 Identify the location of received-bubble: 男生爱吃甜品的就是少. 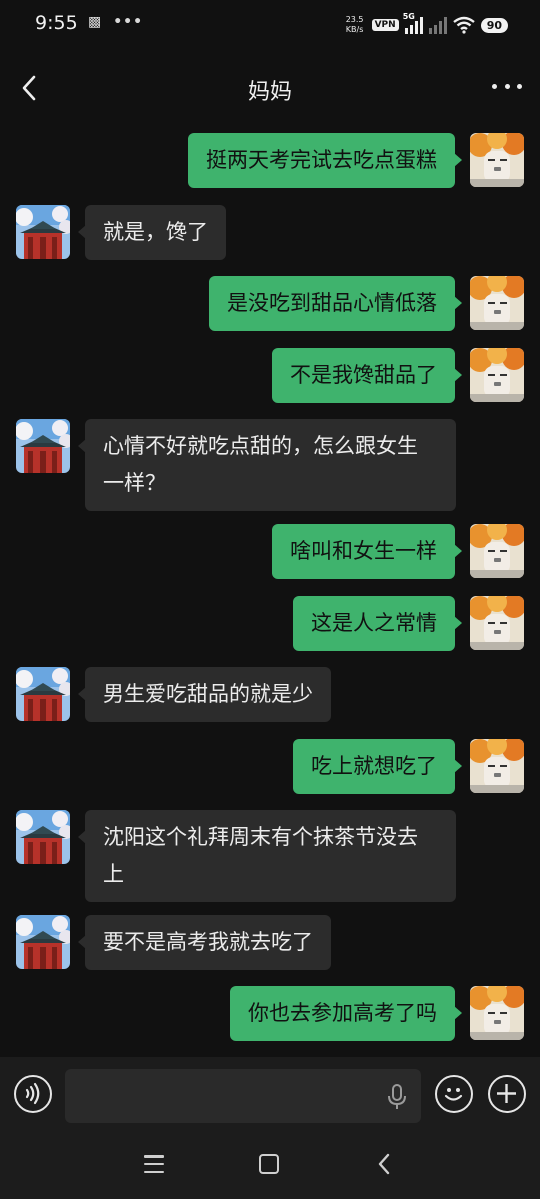
(204, 694).